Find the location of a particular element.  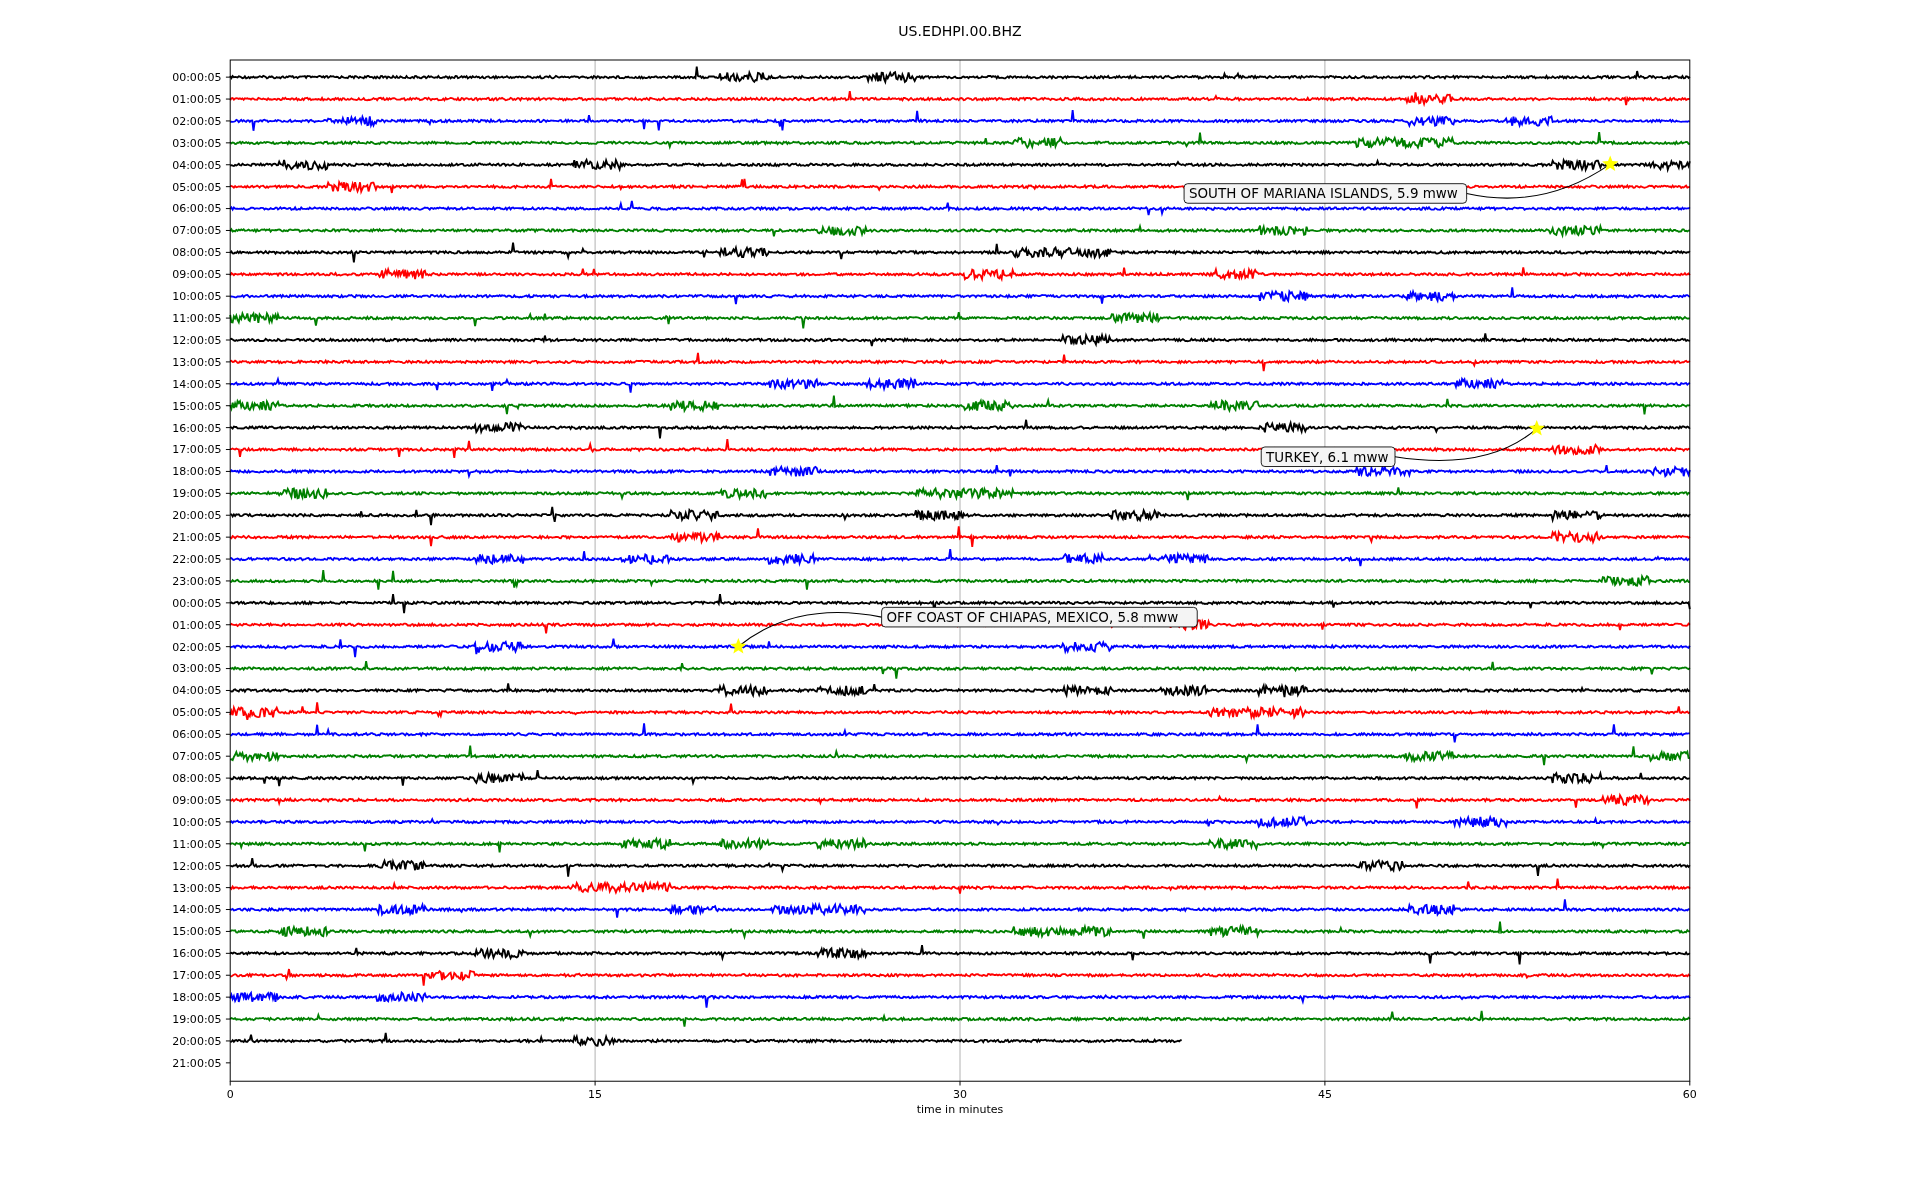

x-tick-label: 60 is located at coordinates (1689, 1095).